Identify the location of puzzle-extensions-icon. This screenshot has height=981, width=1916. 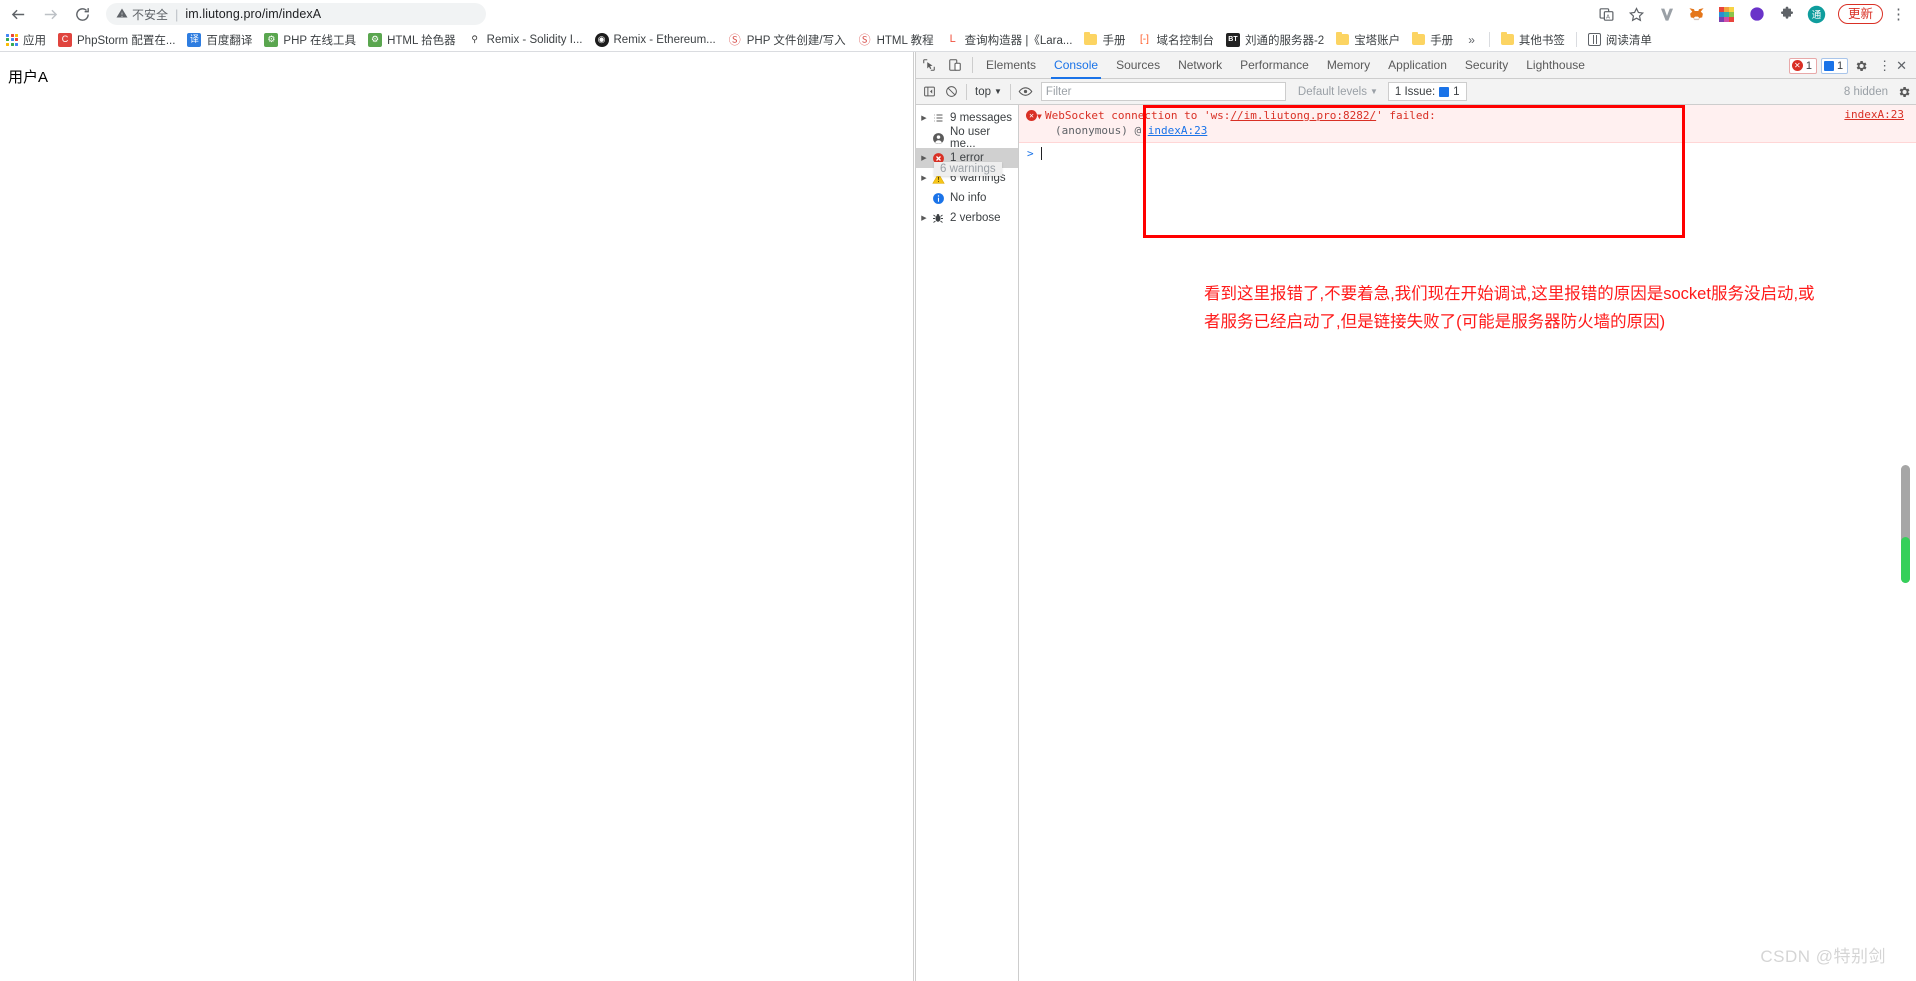
(1787, 14).